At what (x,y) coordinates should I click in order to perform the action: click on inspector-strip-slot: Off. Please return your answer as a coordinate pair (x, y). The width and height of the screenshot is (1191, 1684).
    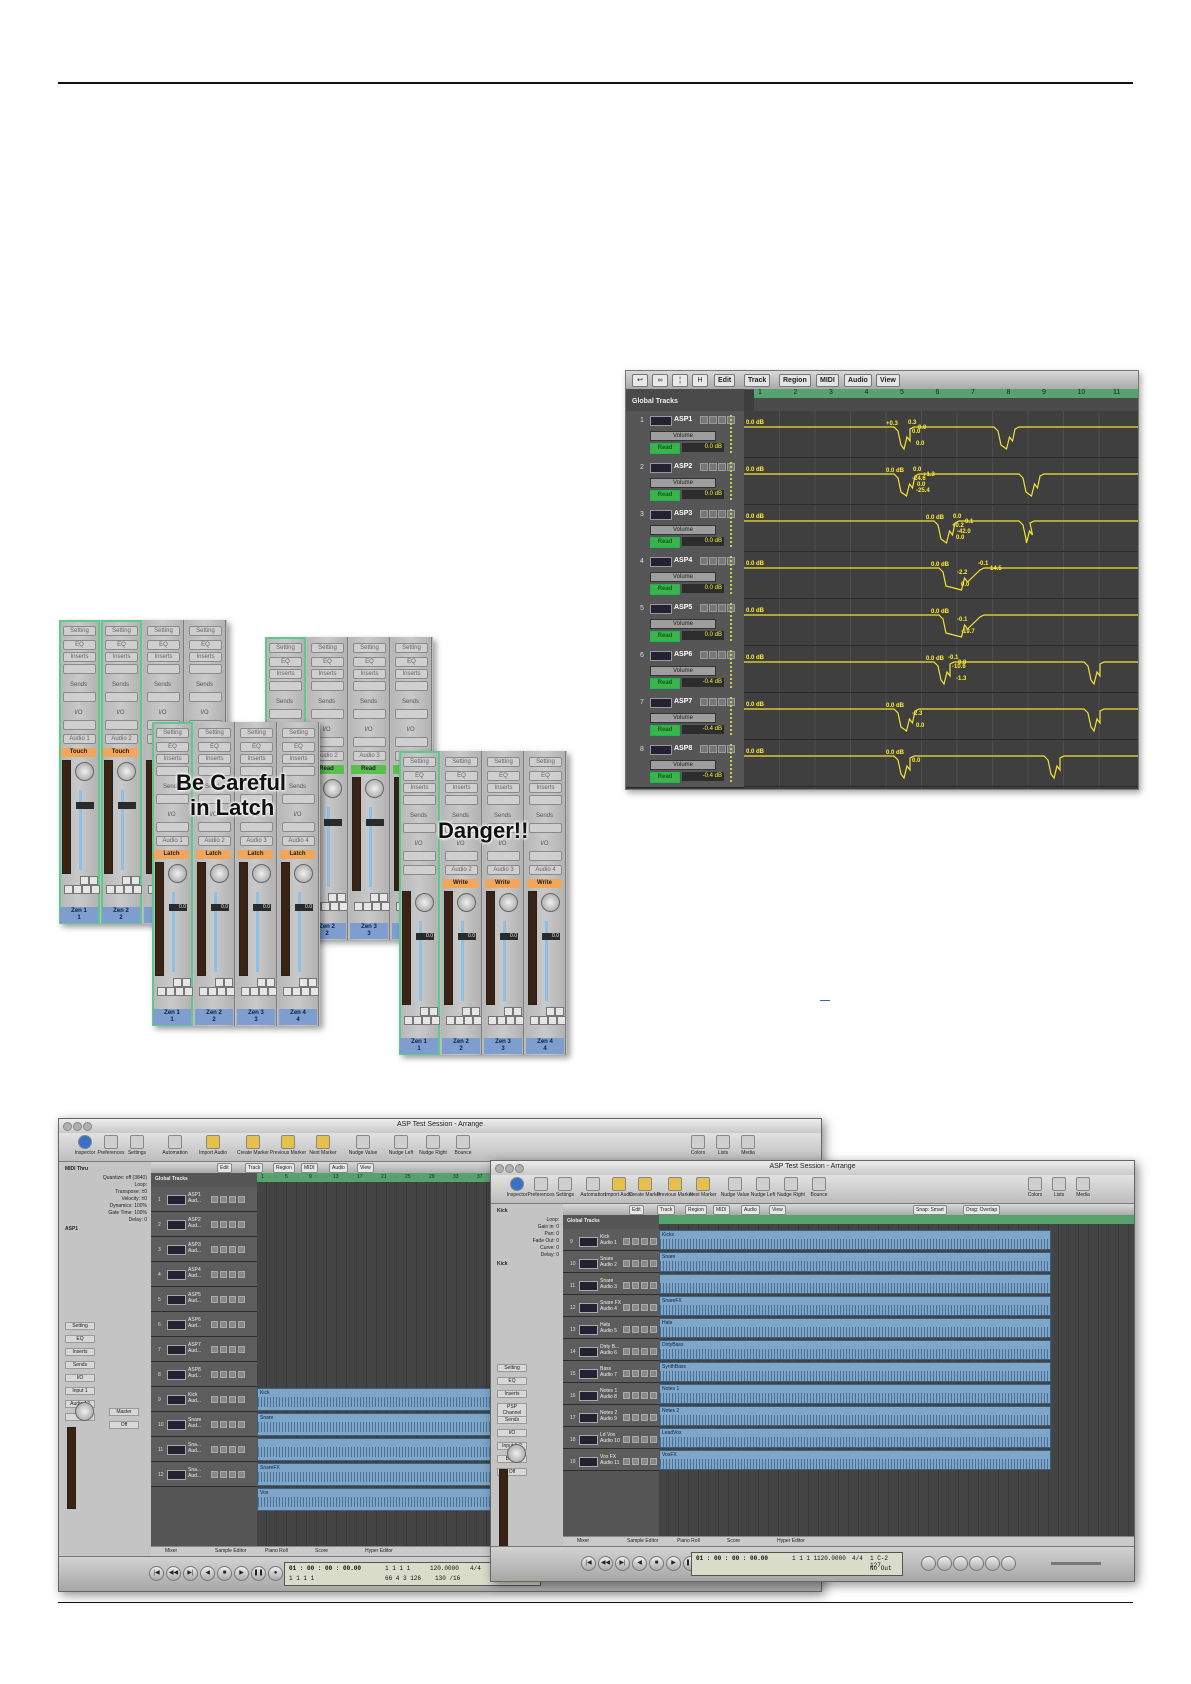
    Looking at the image, I should click on (124, 1425).